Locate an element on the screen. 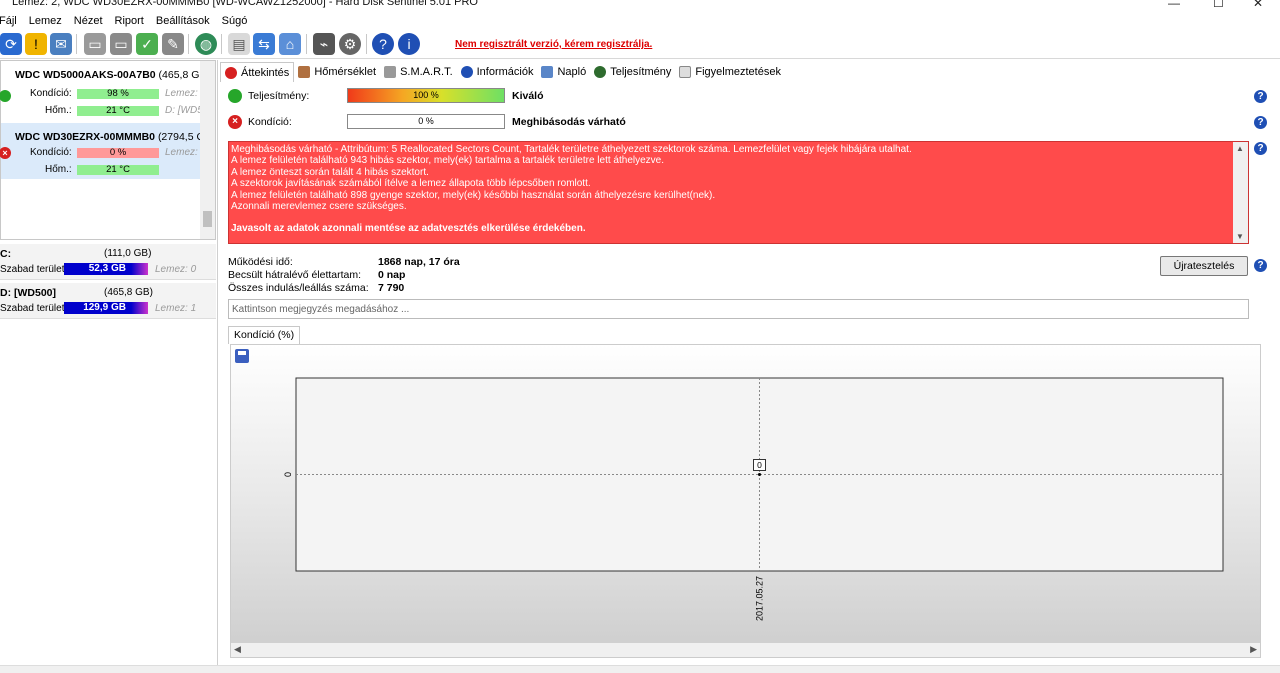 Image resolution: width=1280 pixels, height=673 pixels. log-icon is located at coordinates (547, 72).